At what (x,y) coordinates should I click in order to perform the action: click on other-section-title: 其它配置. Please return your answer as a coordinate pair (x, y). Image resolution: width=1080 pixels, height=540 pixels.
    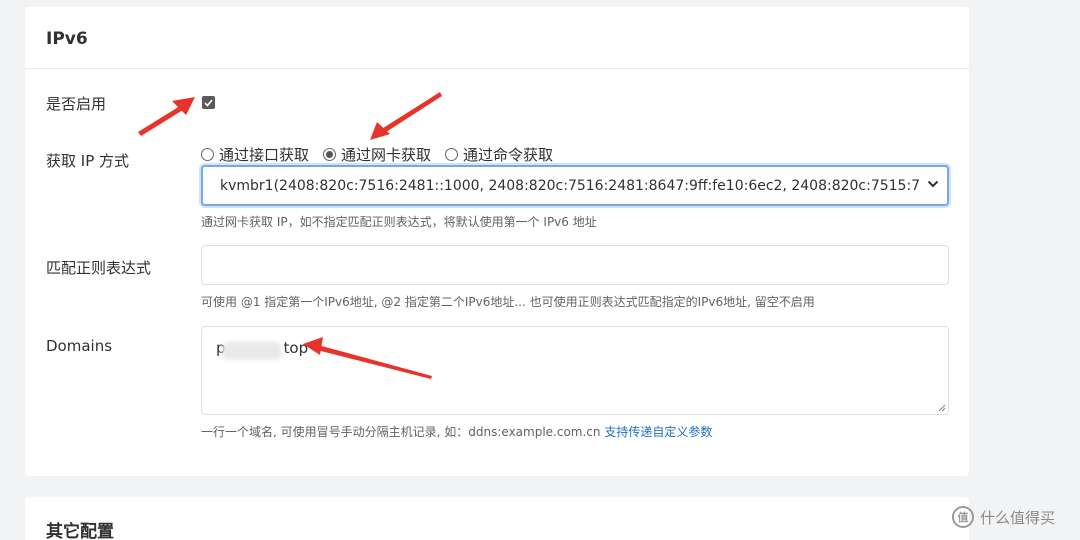
    Looking at the image, I should click on (80, 531).